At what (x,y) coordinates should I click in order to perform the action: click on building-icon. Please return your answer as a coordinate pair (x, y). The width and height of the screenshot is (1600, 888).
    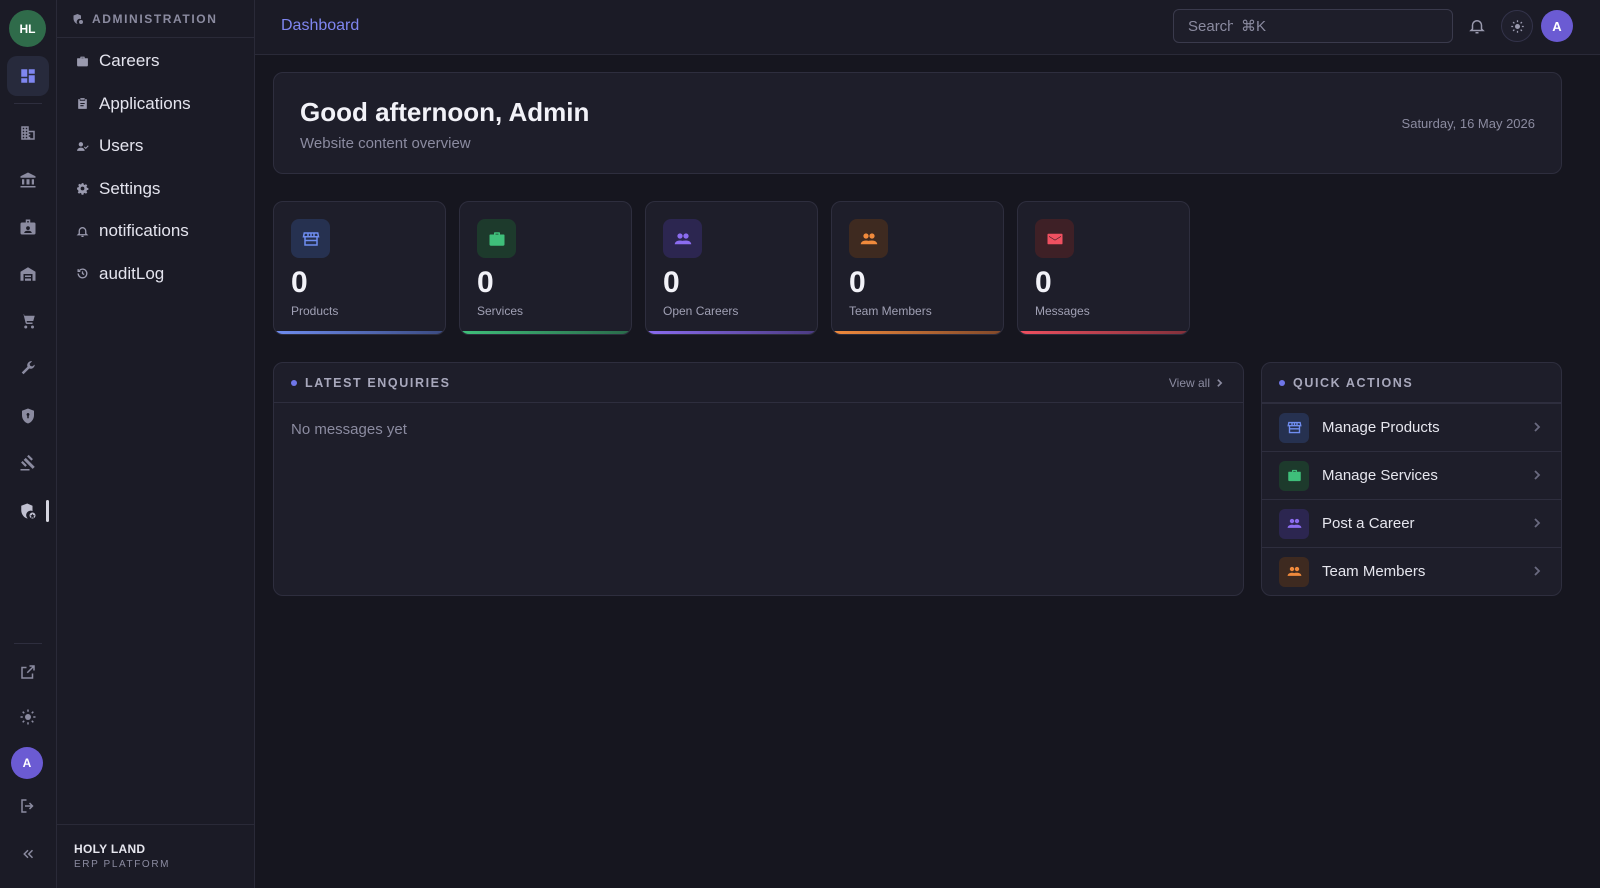
    Looking at the image, I should click on (28, 133).